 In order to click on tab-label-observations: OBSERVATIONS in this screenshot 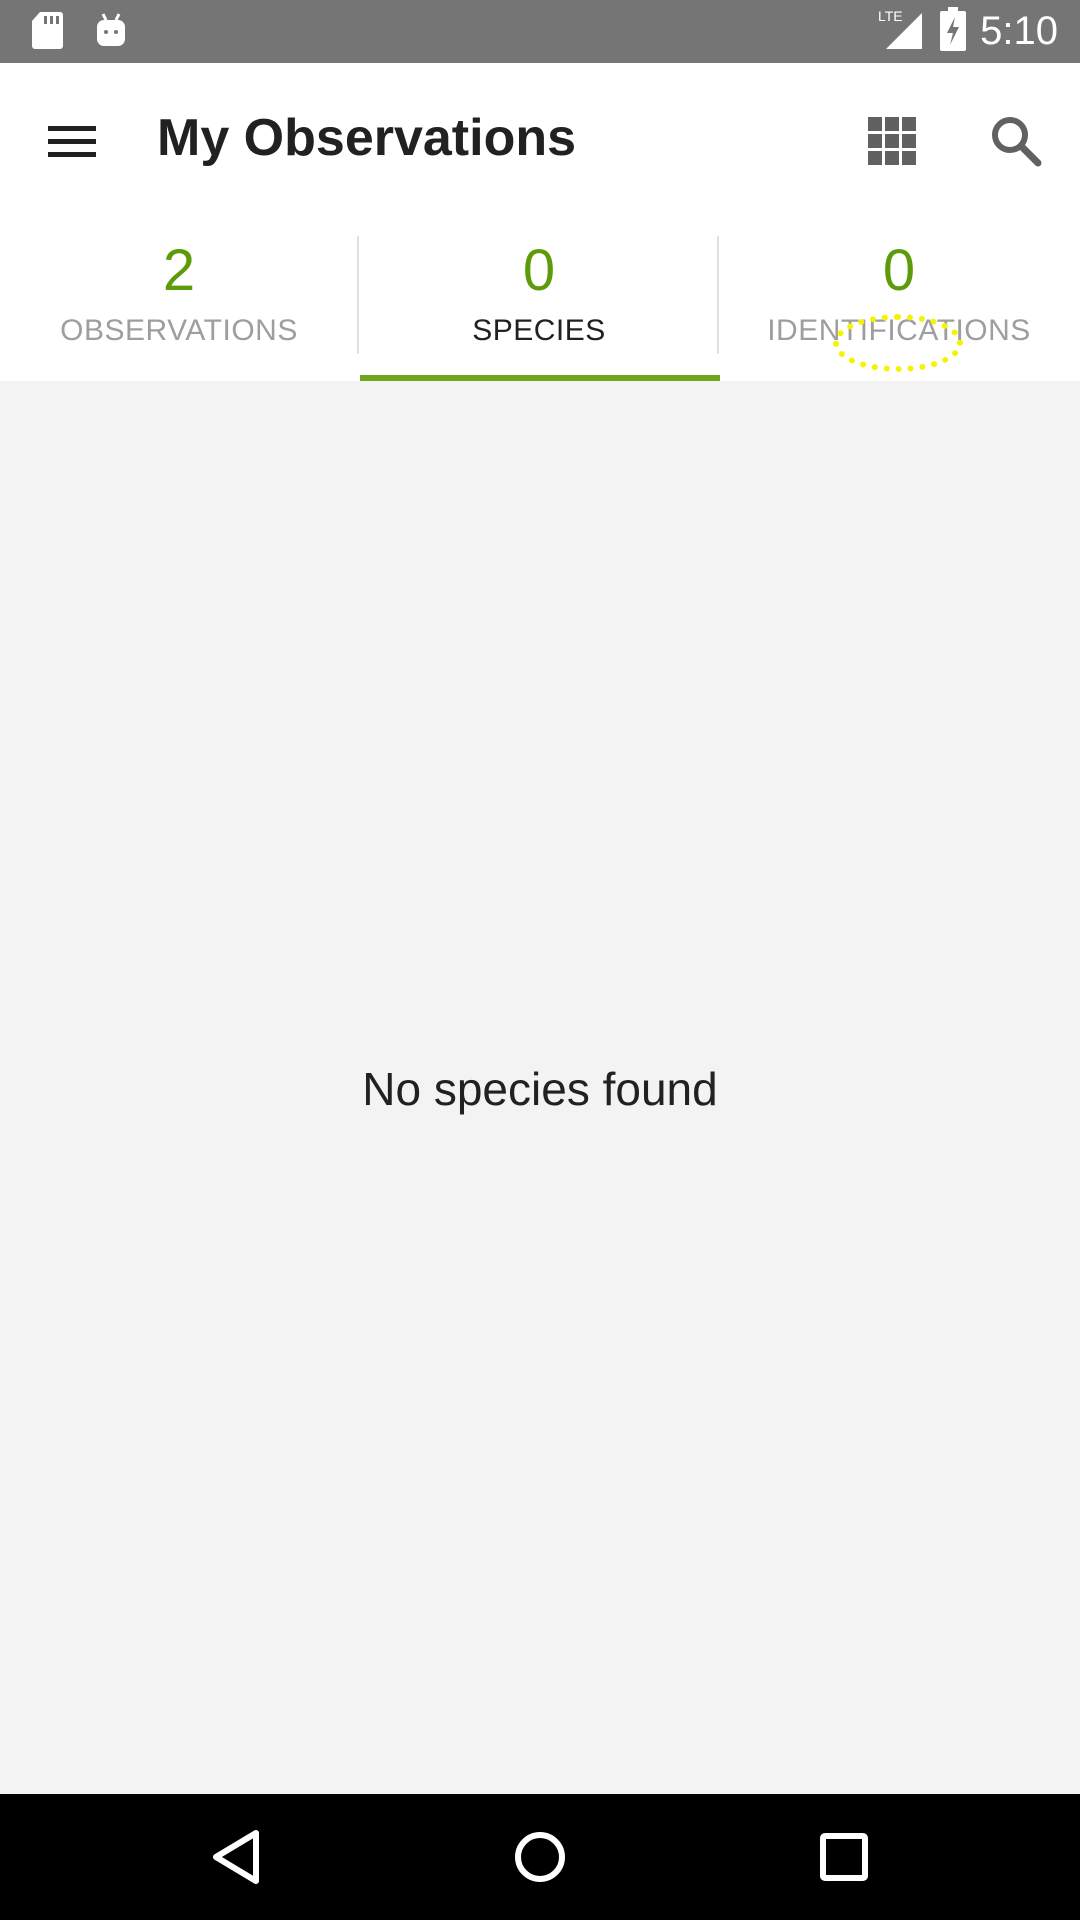, I will do `click(179, 330)`.